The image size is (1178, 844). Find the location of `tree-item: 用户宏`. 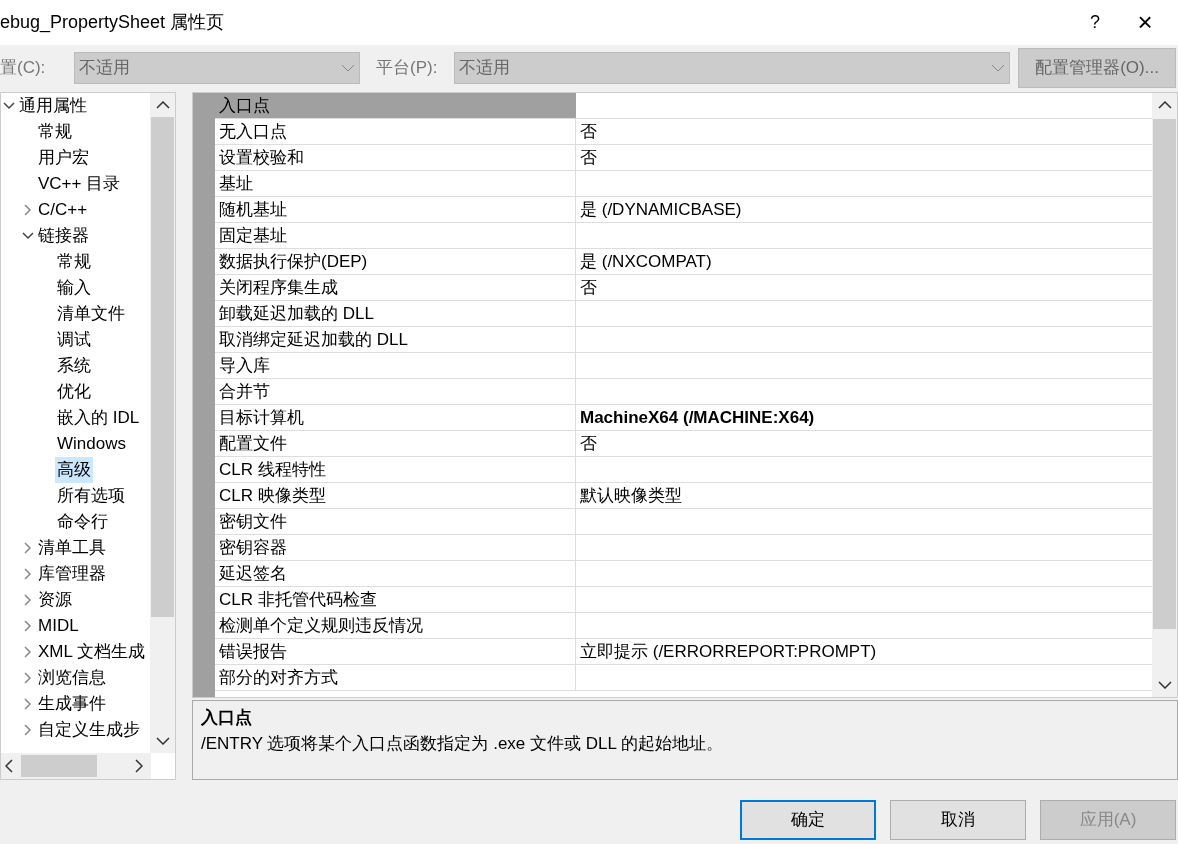

tree-item: 用户宏 is located at coordinates (63, 158).